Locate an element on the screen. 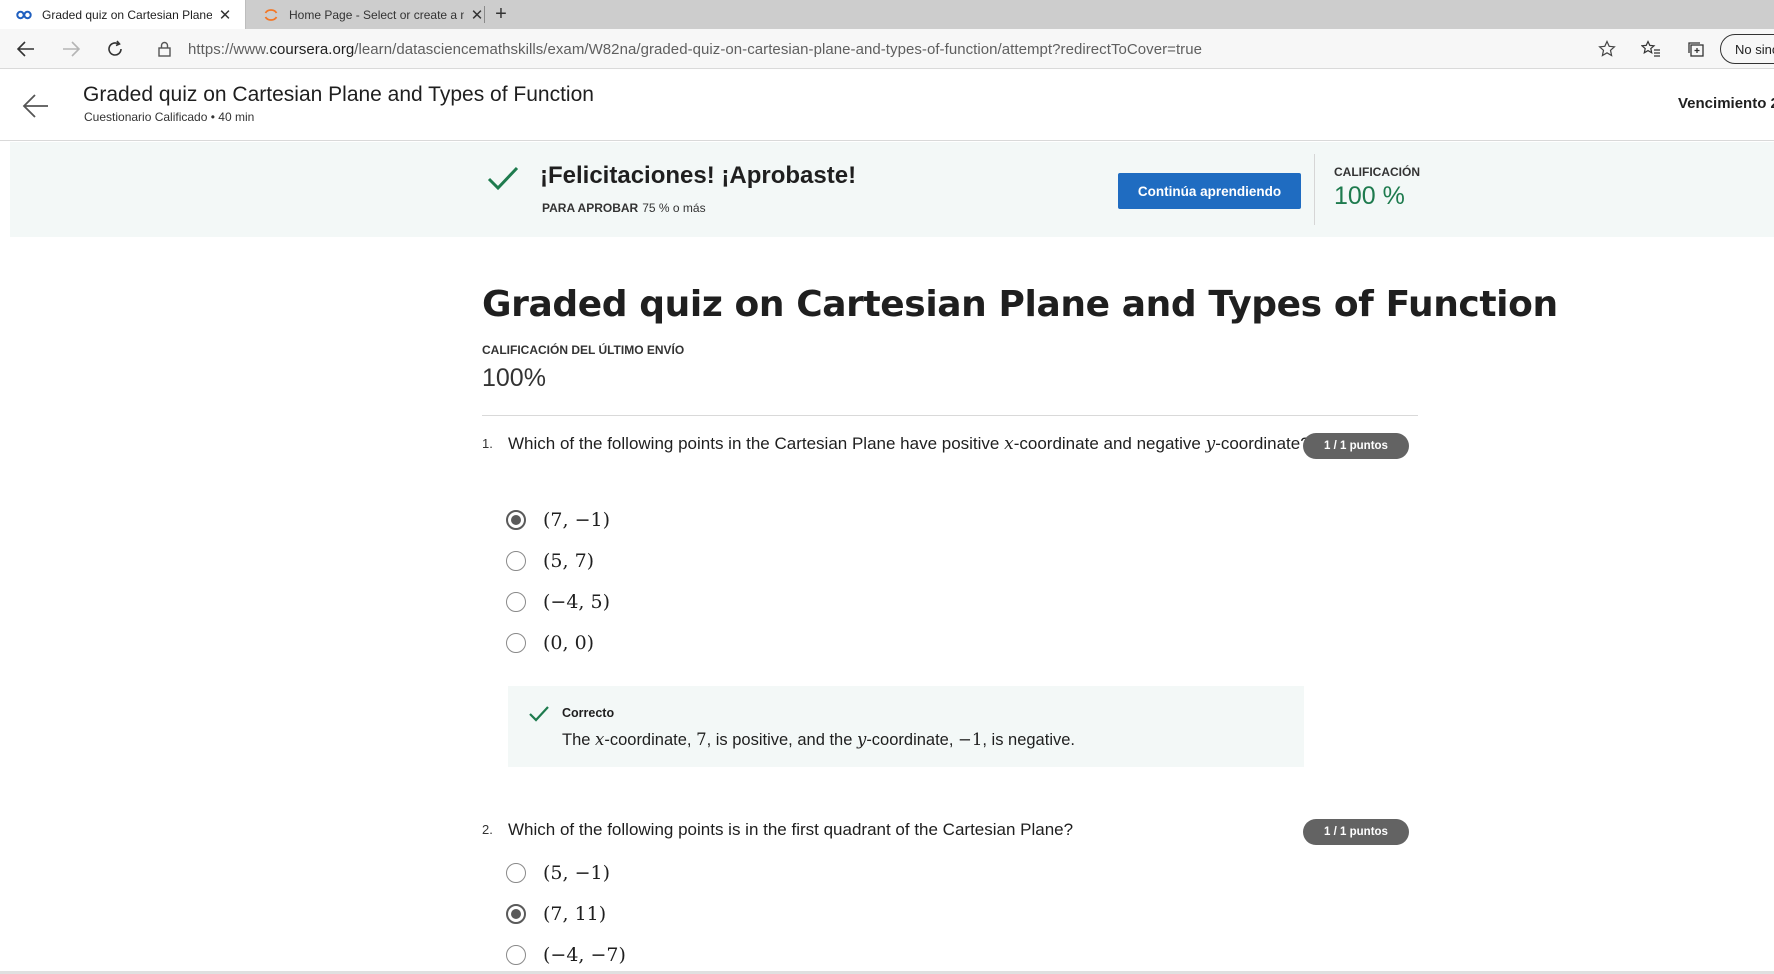  last-submission-value: 100% is located at coordinates (514, 378).